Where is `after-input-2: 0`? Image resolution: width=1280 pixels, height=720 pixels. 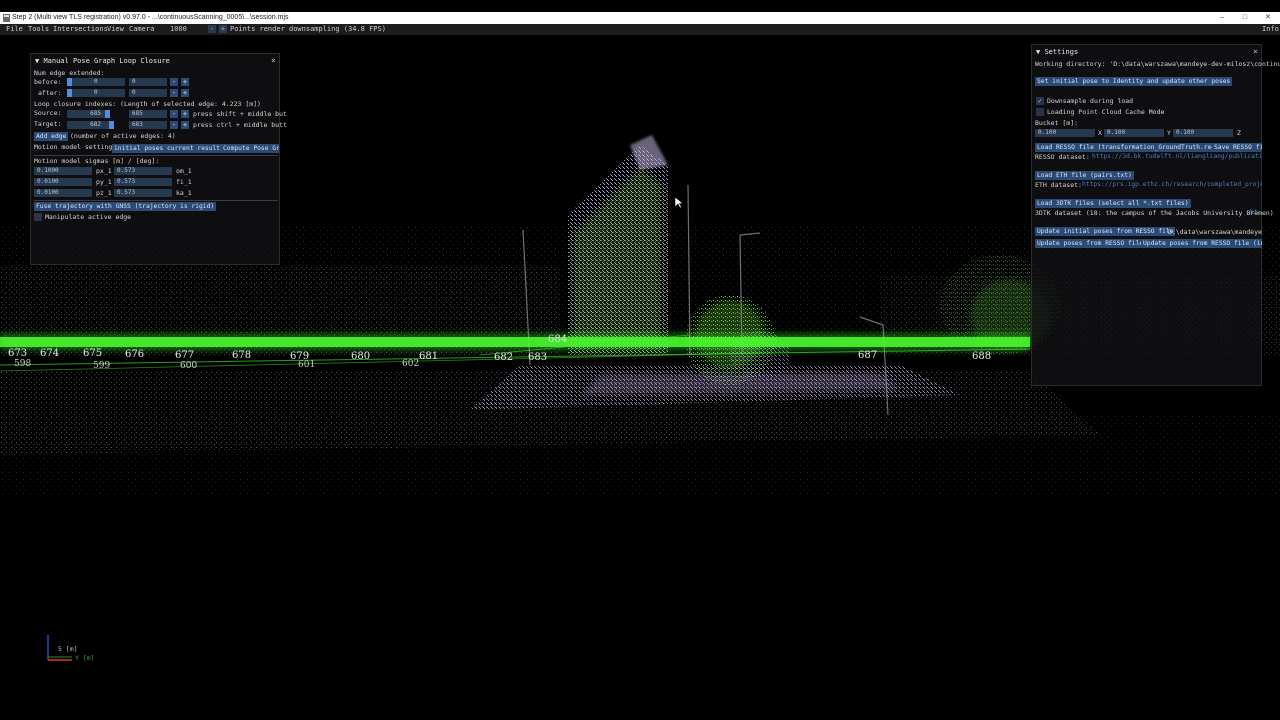 after-input-2: 0 is located at coordinates (148, 93).